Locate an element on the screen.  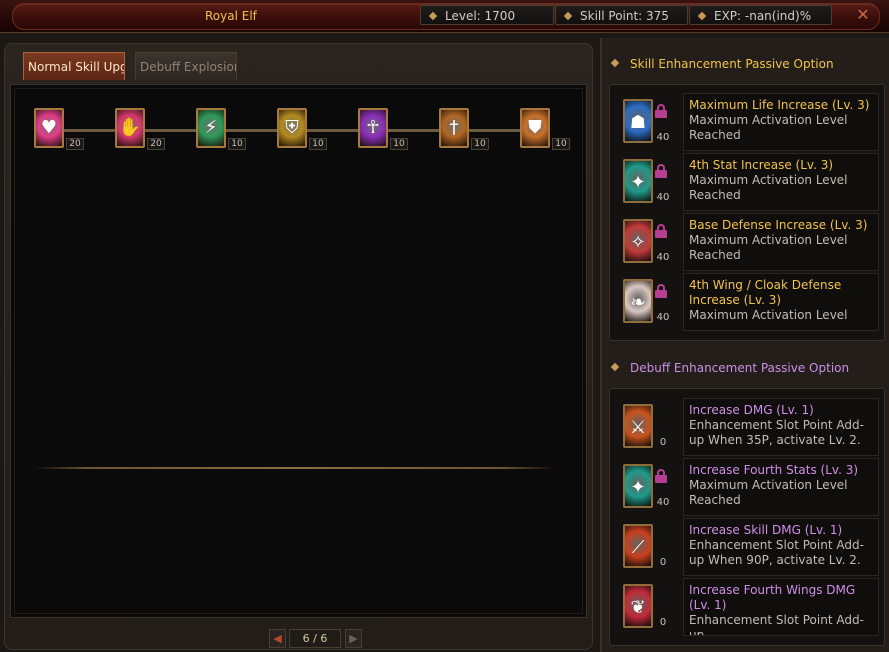
option-title: Increase Skill DMG (Lv. 1) is located at coordinates (766, 530).